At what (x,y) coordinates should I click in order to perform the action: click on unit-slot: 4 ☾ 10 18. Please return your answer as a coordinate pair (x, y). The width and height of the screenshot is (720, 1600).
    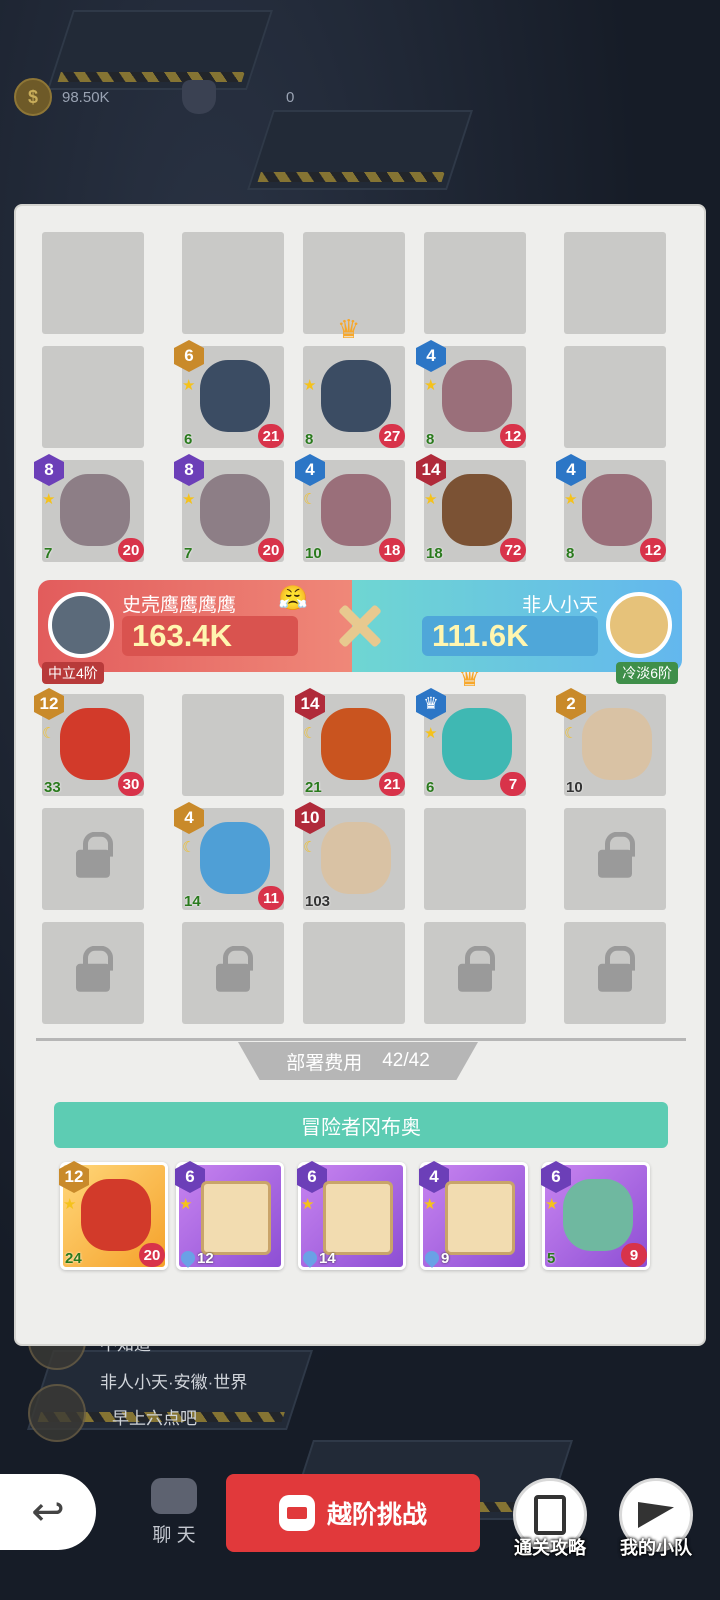
    Looking at the image, I should click on (350, 508).